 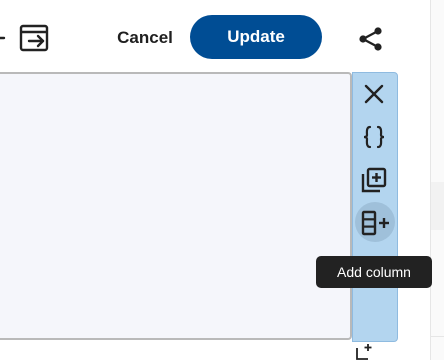 I want to click on share-icon, so click(x=371, y=39).